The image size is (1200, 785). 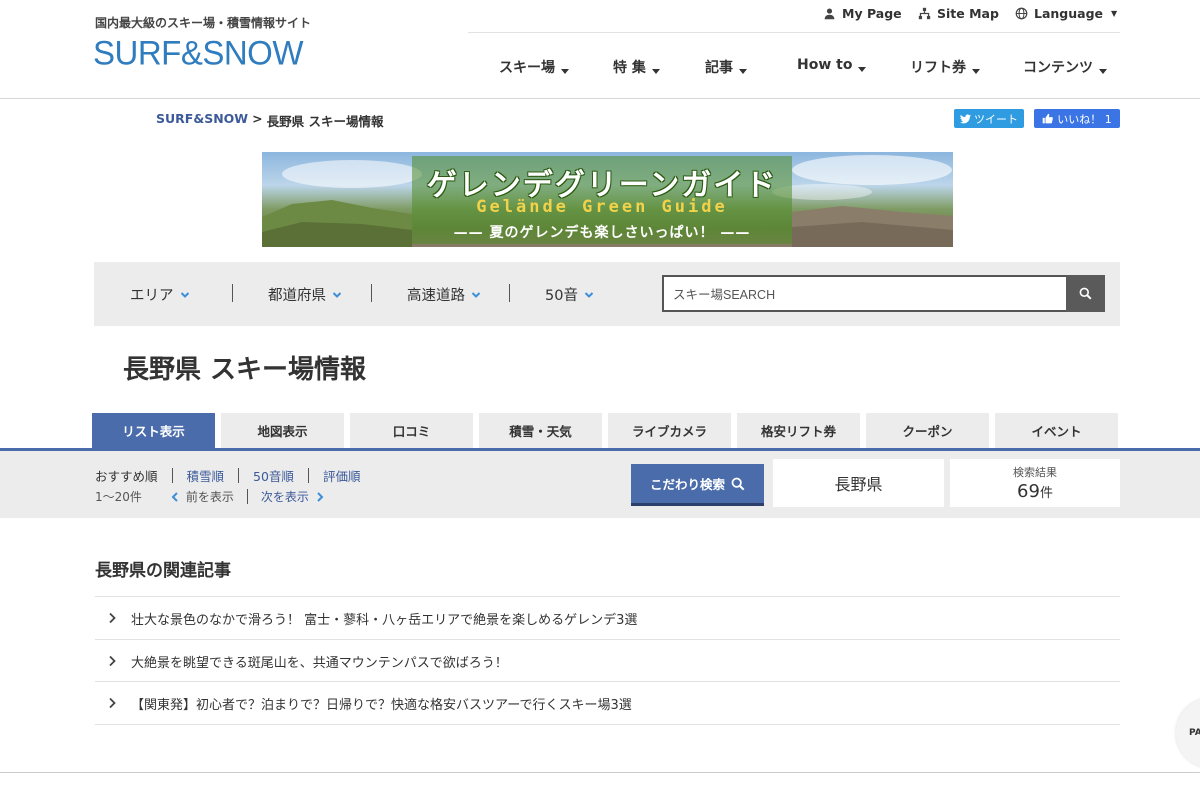 I want to click on article-list-divider, so click(x=607, y=724).